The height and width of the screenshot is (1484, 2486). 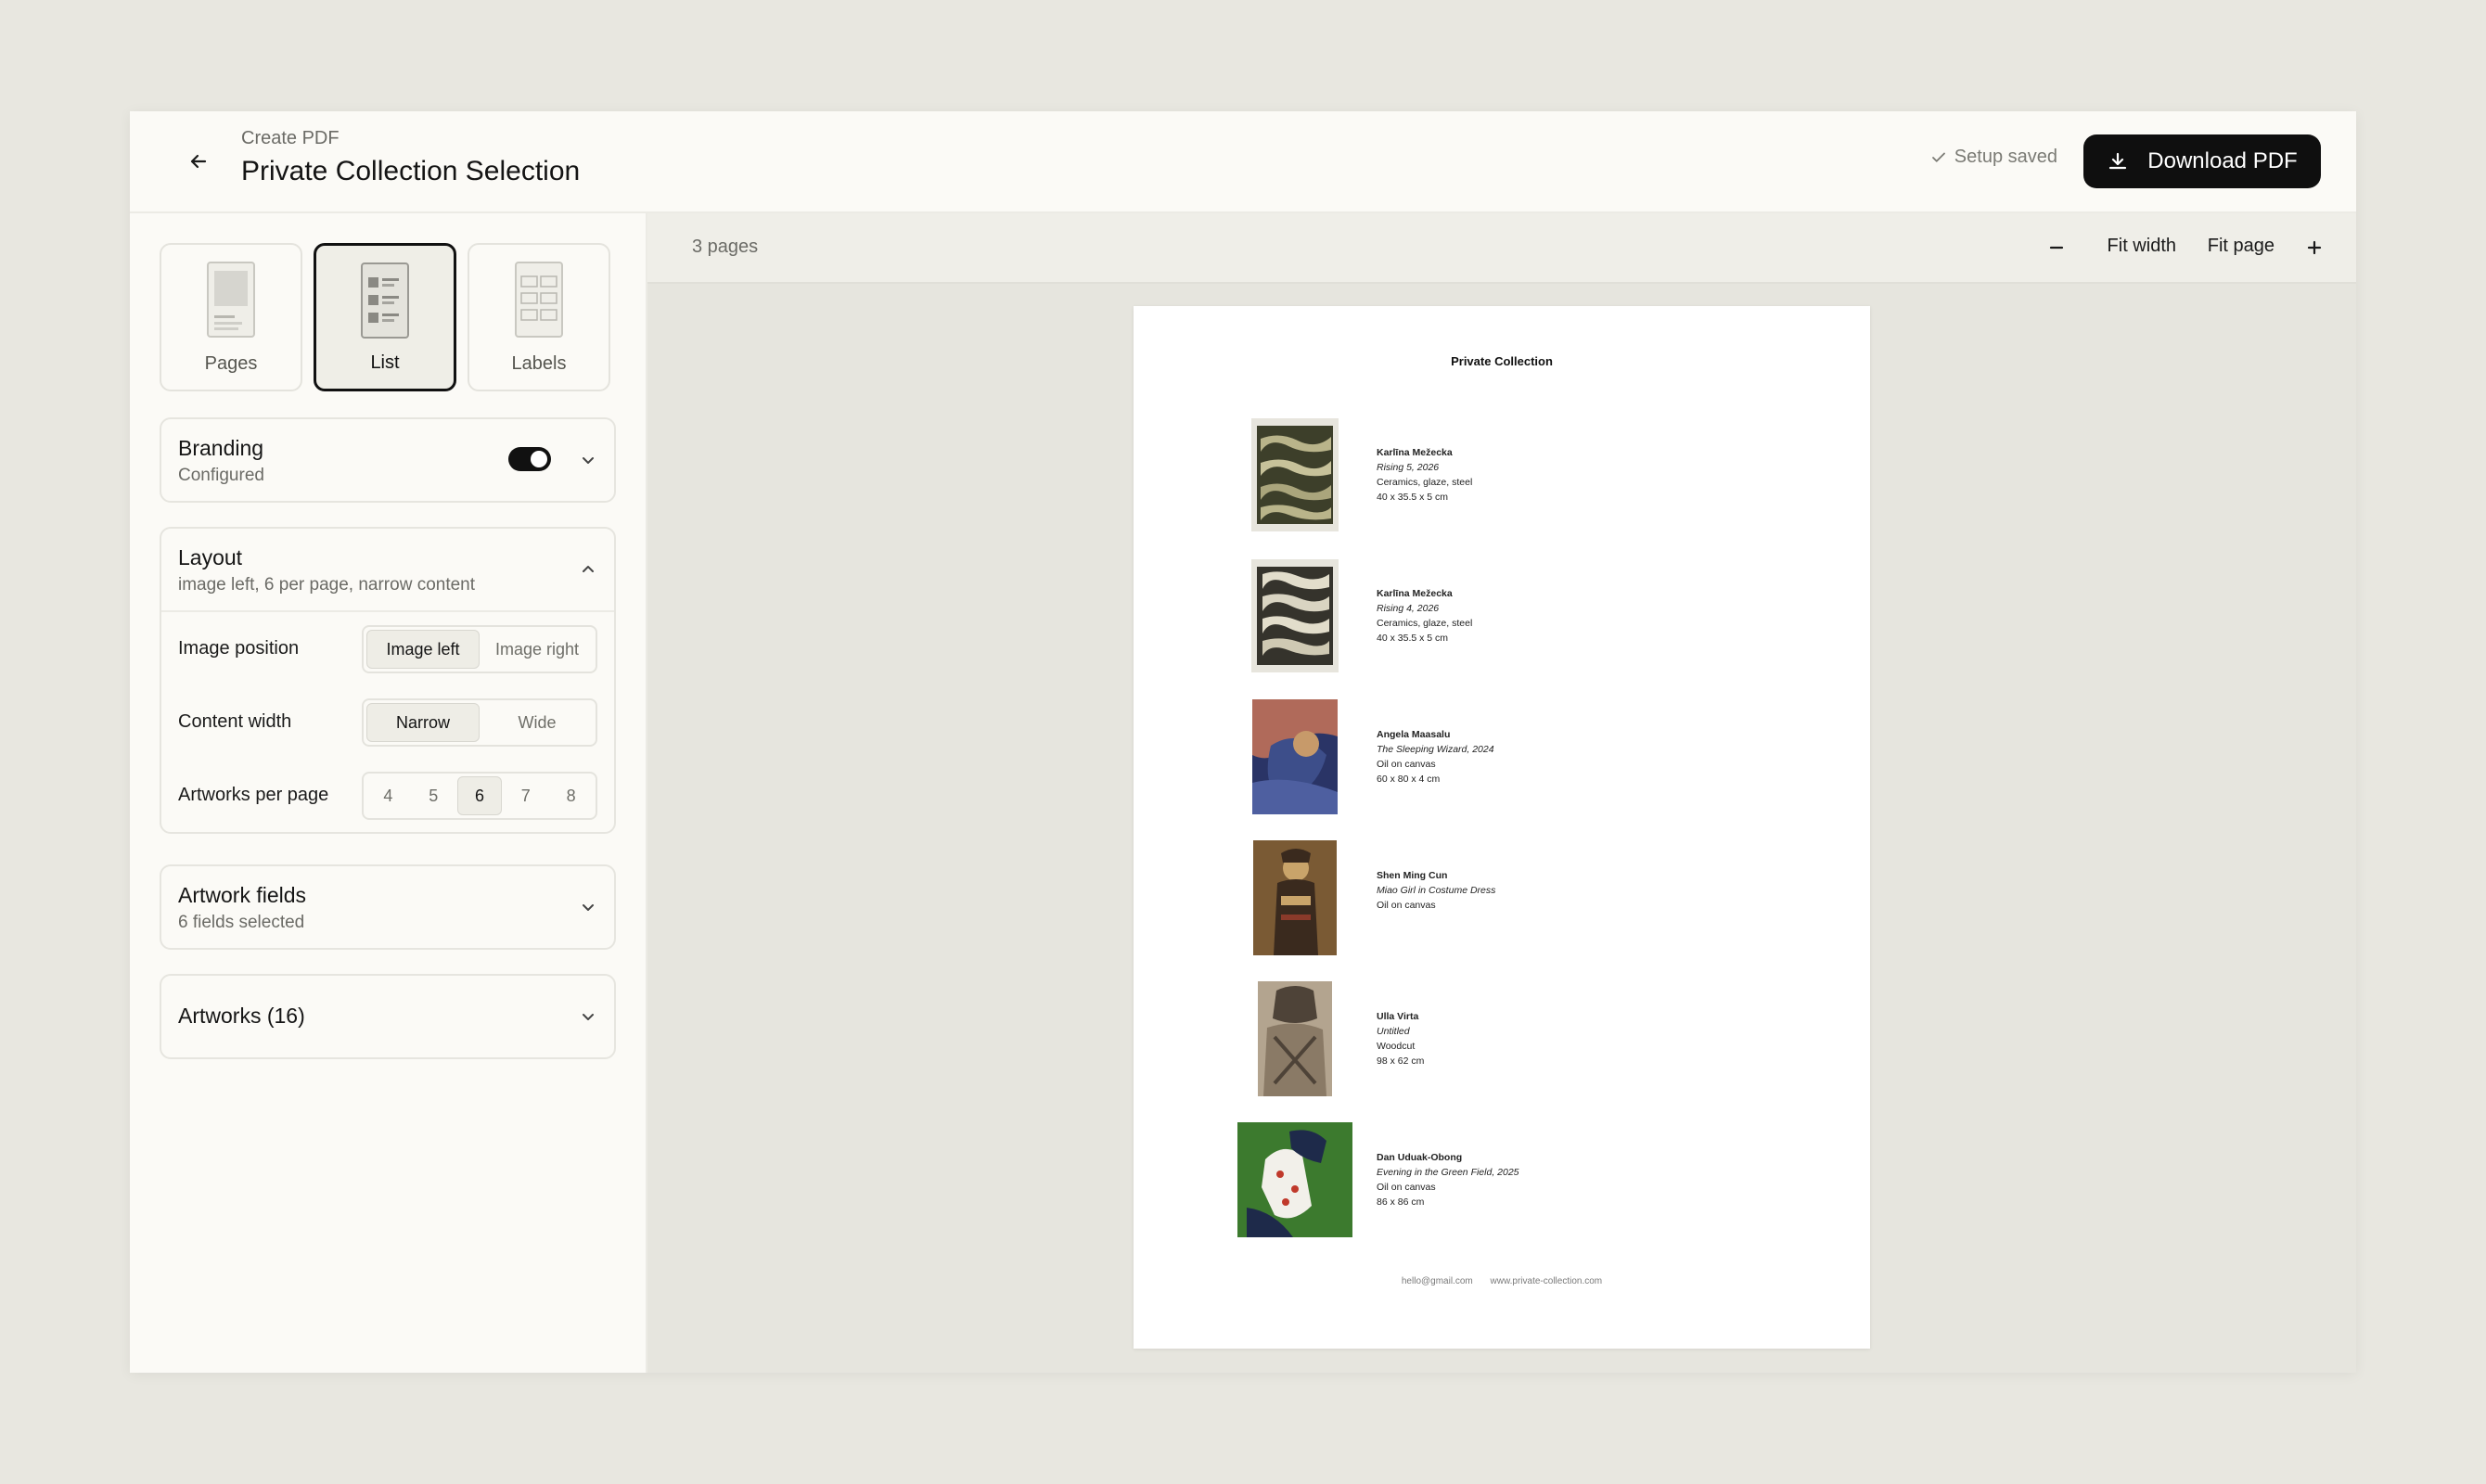 I want to click on artworks-title: Artworks (16), so click(x=241, y=1016).